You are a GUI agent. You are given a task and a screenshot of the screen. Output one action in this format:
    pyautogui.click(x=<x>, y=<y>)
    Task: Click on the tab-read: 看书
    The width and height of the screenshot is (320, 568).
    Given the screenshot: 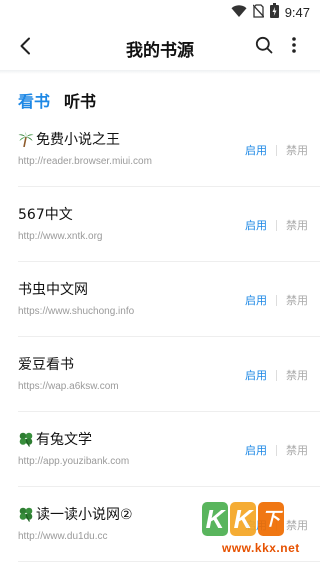 What is the action you would take?
    pyautogui.click(x=34, y=102)
    